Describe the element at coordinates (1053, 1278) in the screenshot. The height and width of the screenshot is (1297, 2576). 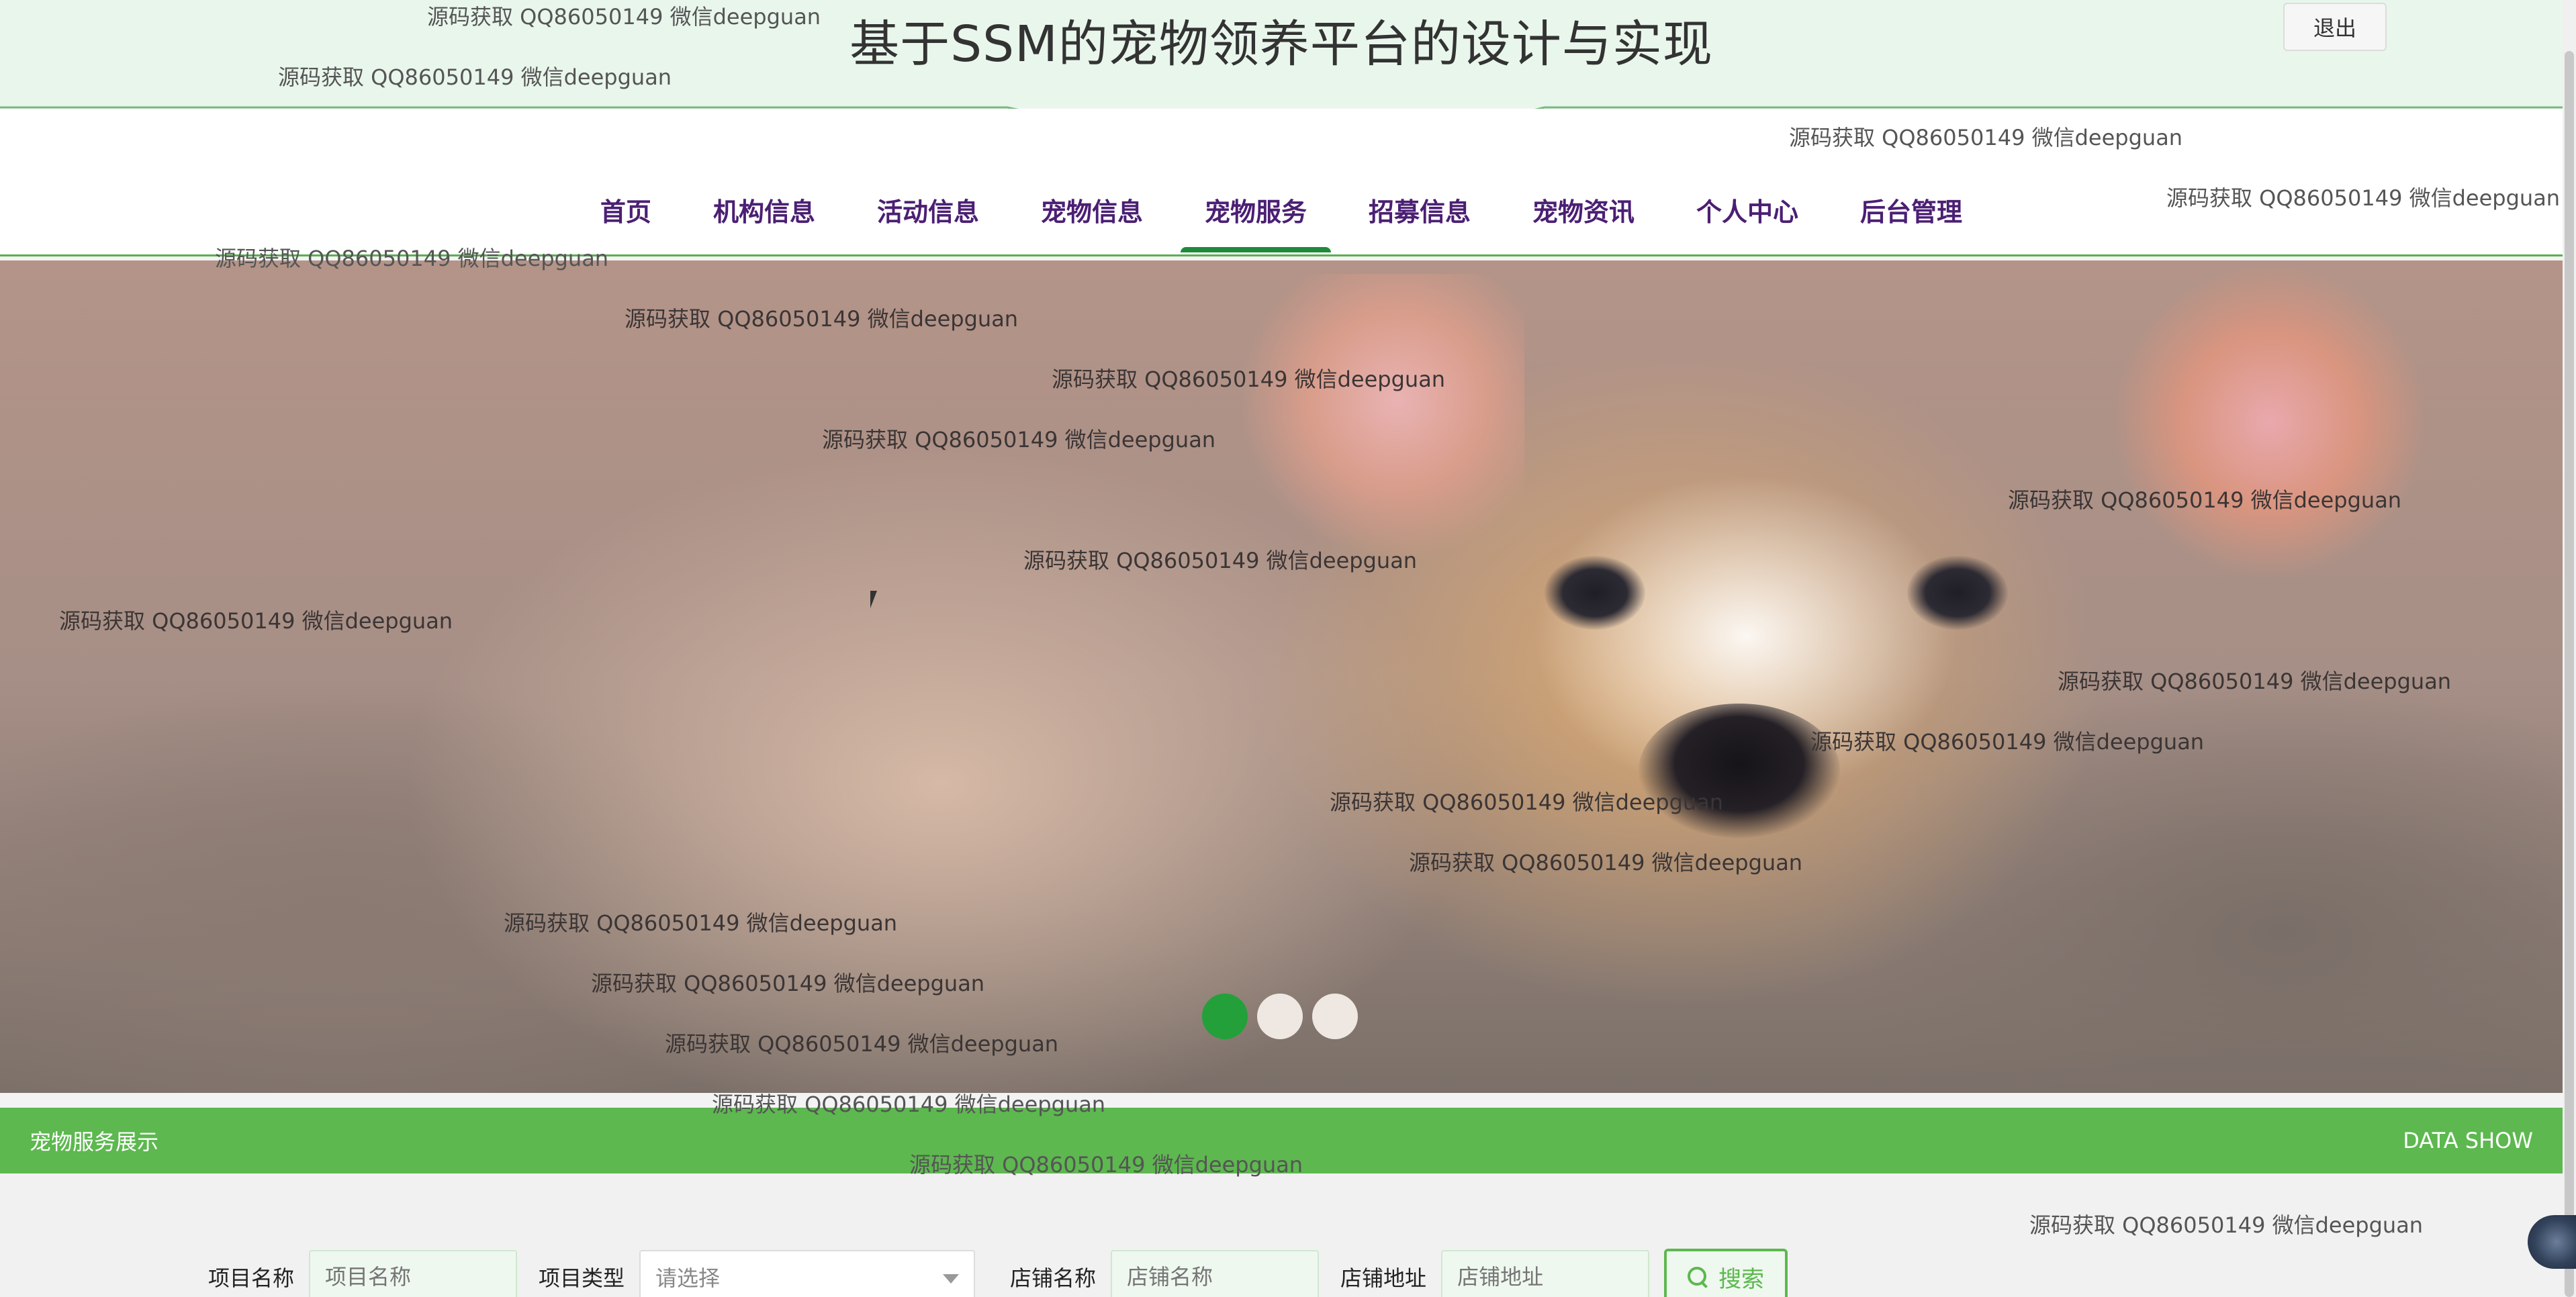
I see `shop-name-label: 店铺名称` at that location.